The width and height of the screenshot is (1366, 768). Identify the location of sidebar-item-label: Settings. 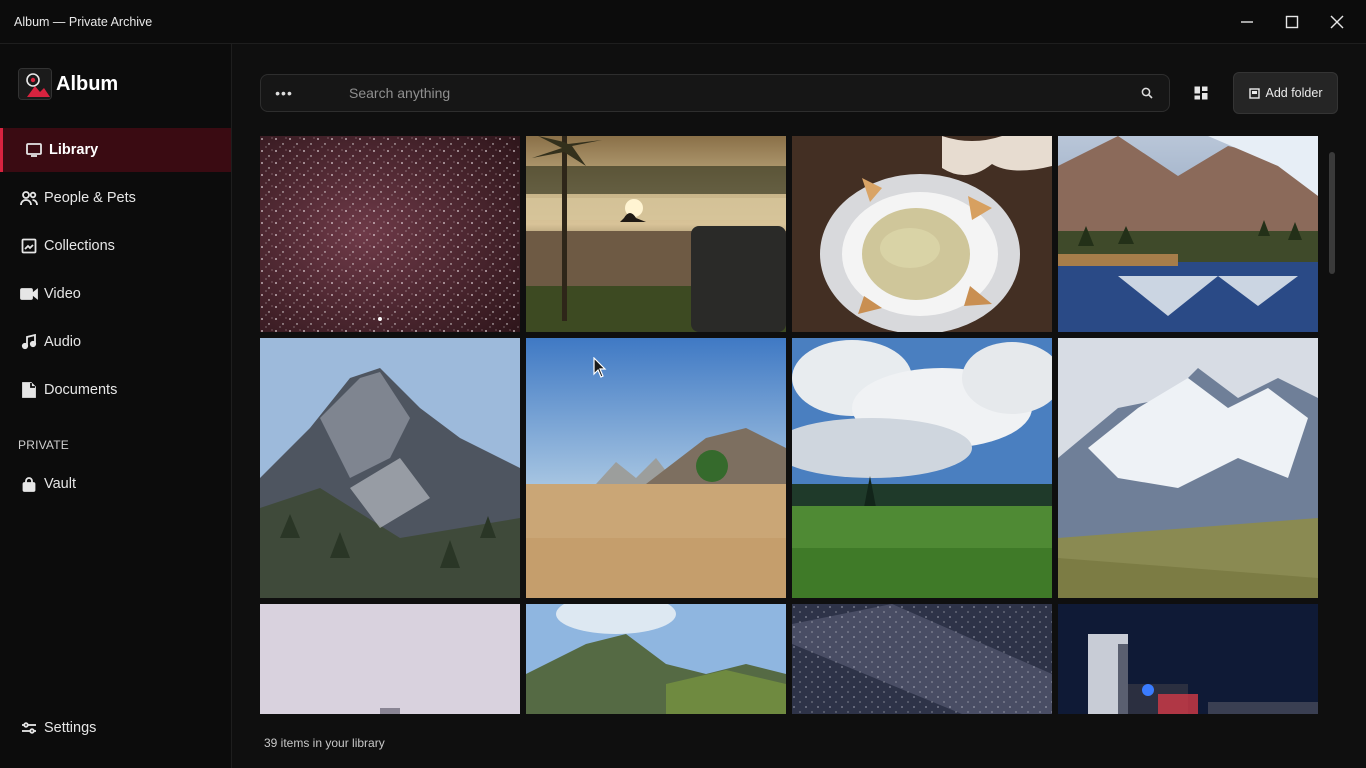
(70, 728).